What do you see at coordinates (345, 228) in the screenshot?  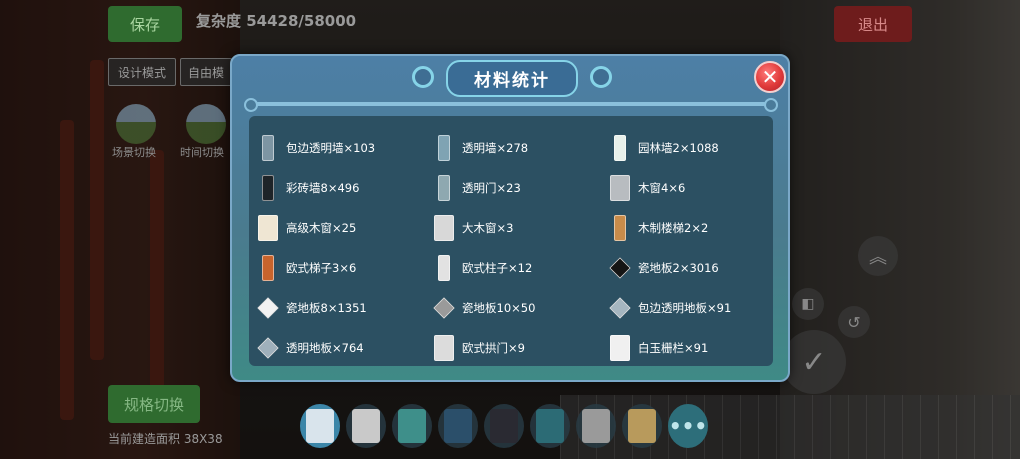 I see `material-item: 高级木窗×25` at bounding box center [345, 228].